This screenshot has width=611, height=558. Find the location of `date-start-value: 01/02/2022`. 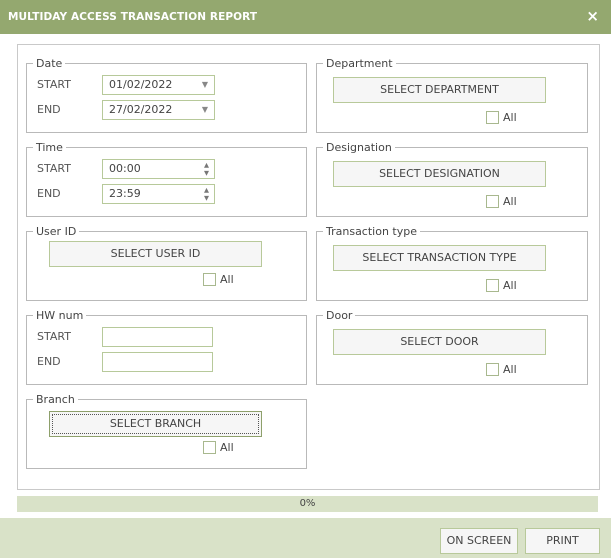

date-start-value: 01/02/2022 is located at coordinates (141, 84).